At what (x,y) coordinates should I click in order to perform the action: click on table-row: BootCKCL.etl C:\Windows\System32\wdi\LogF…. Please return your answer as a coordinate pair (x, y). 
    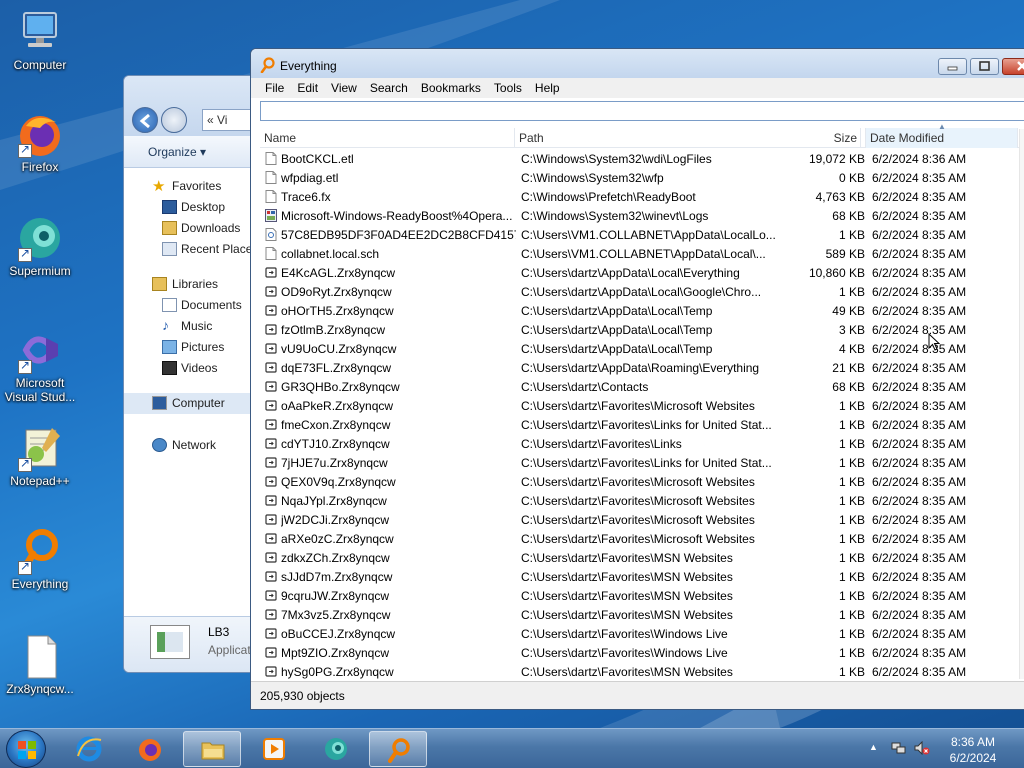
    Looking at the image, I should click on (642, 158).